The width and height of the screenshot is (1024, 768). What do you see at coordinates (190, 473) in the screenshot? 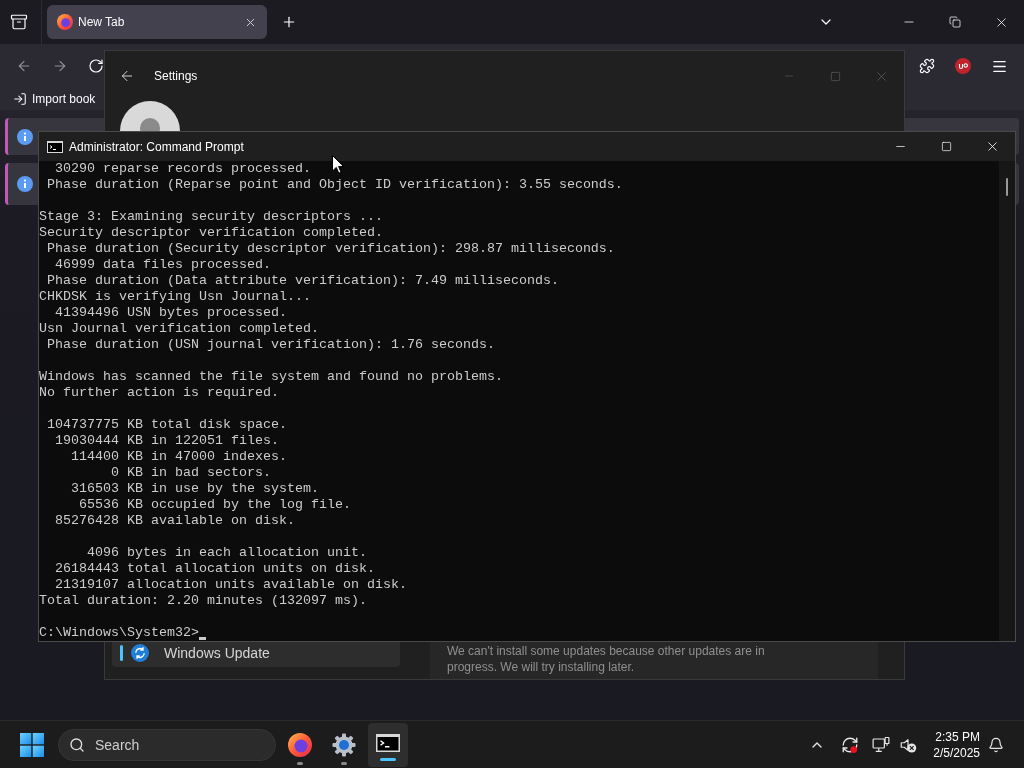
I see `terminal-line: 0 KB in bad sectors.` at bounding box center [190, 473].